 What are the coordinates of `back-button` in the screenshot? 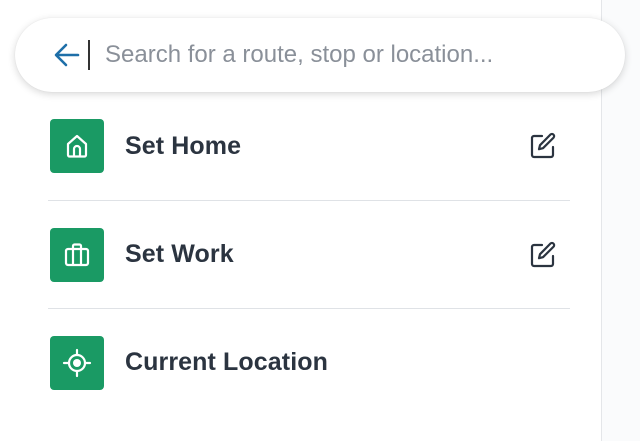 It's located at (67, 55).